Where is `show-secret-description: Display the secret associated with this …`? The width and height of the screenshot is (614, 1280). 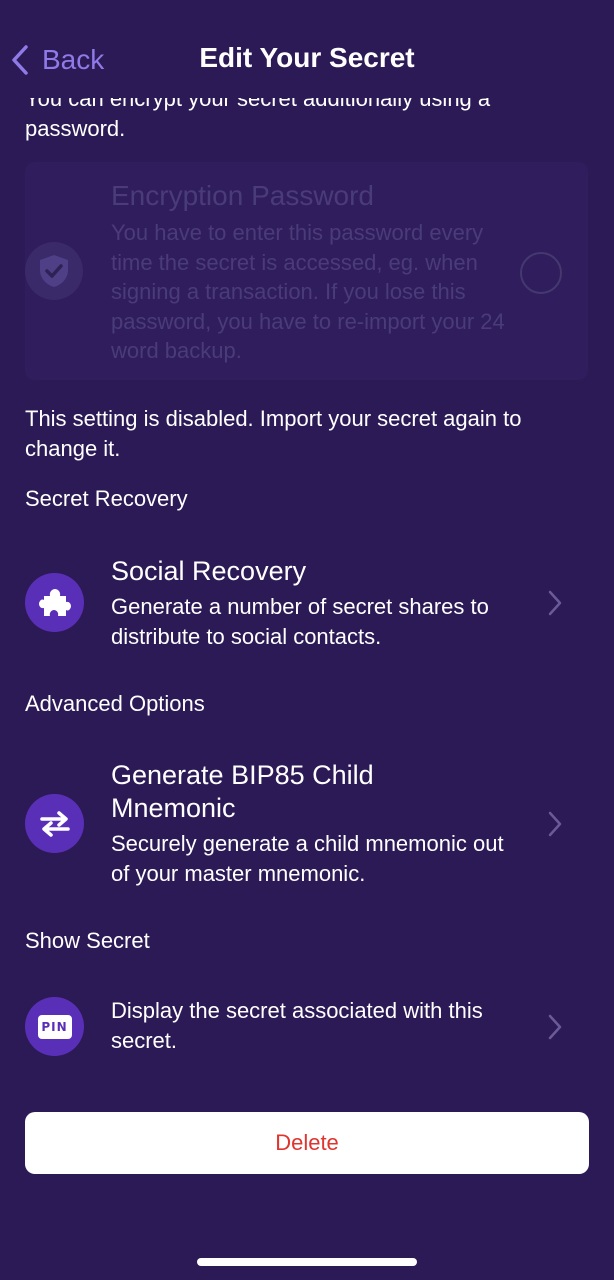 show-secret-description: Display the secret associated with this … is located at coordinates (297, 1025).